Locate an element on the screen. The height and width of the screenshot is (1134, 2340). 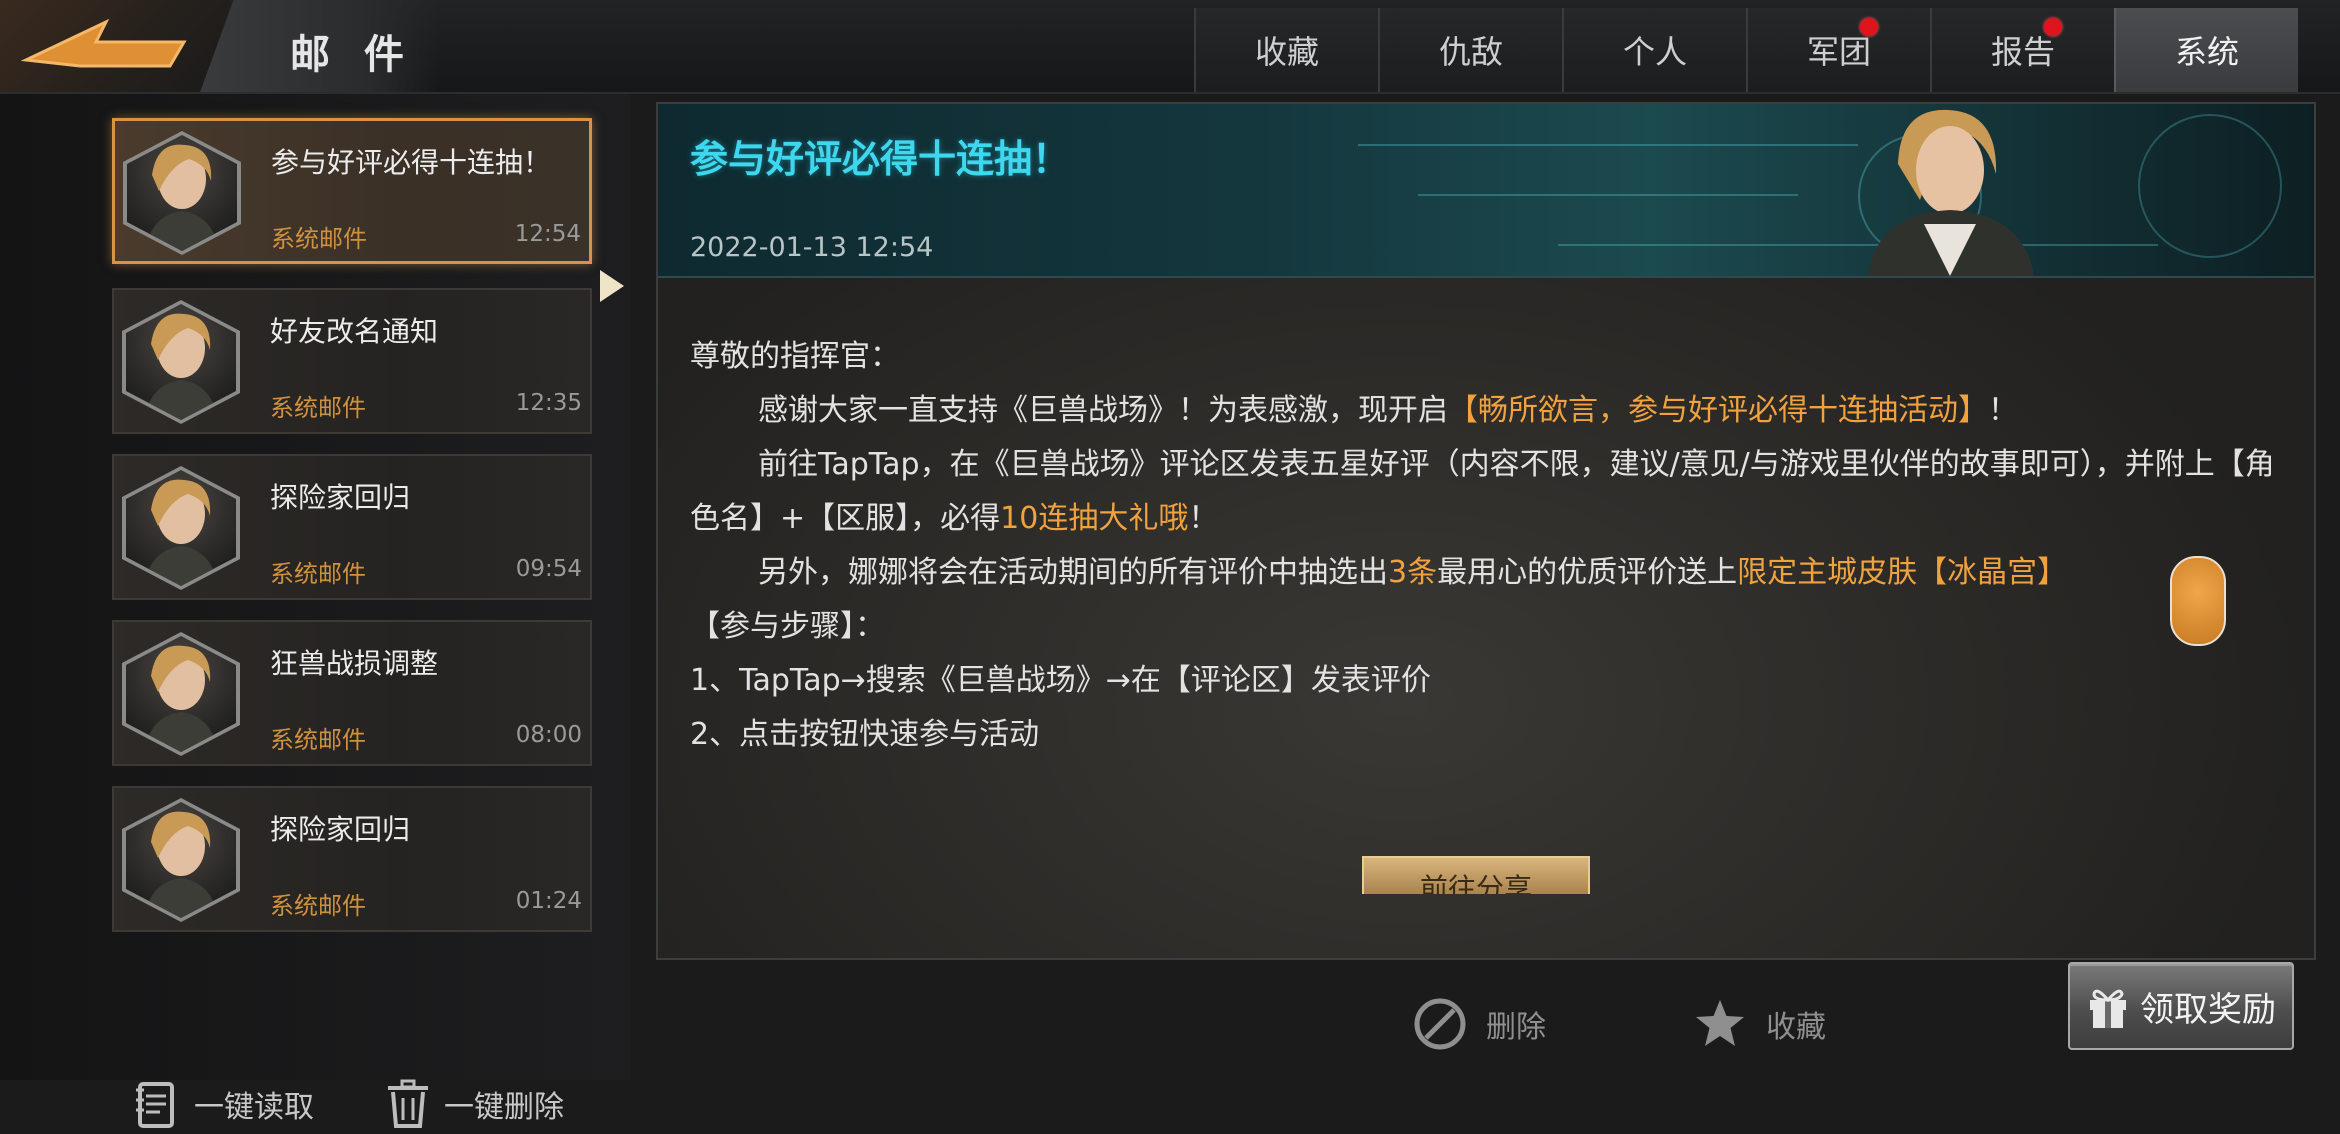
back-button is located at coordinates (116, 46).